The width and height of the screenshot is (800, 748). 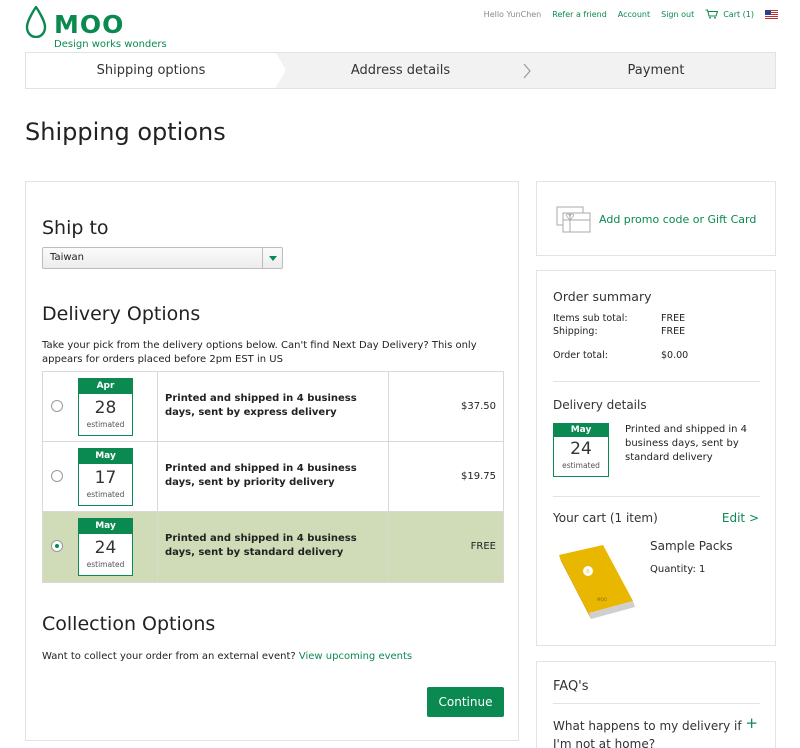 I want to click on option-price: $37.50, so click(x=446, y=406).